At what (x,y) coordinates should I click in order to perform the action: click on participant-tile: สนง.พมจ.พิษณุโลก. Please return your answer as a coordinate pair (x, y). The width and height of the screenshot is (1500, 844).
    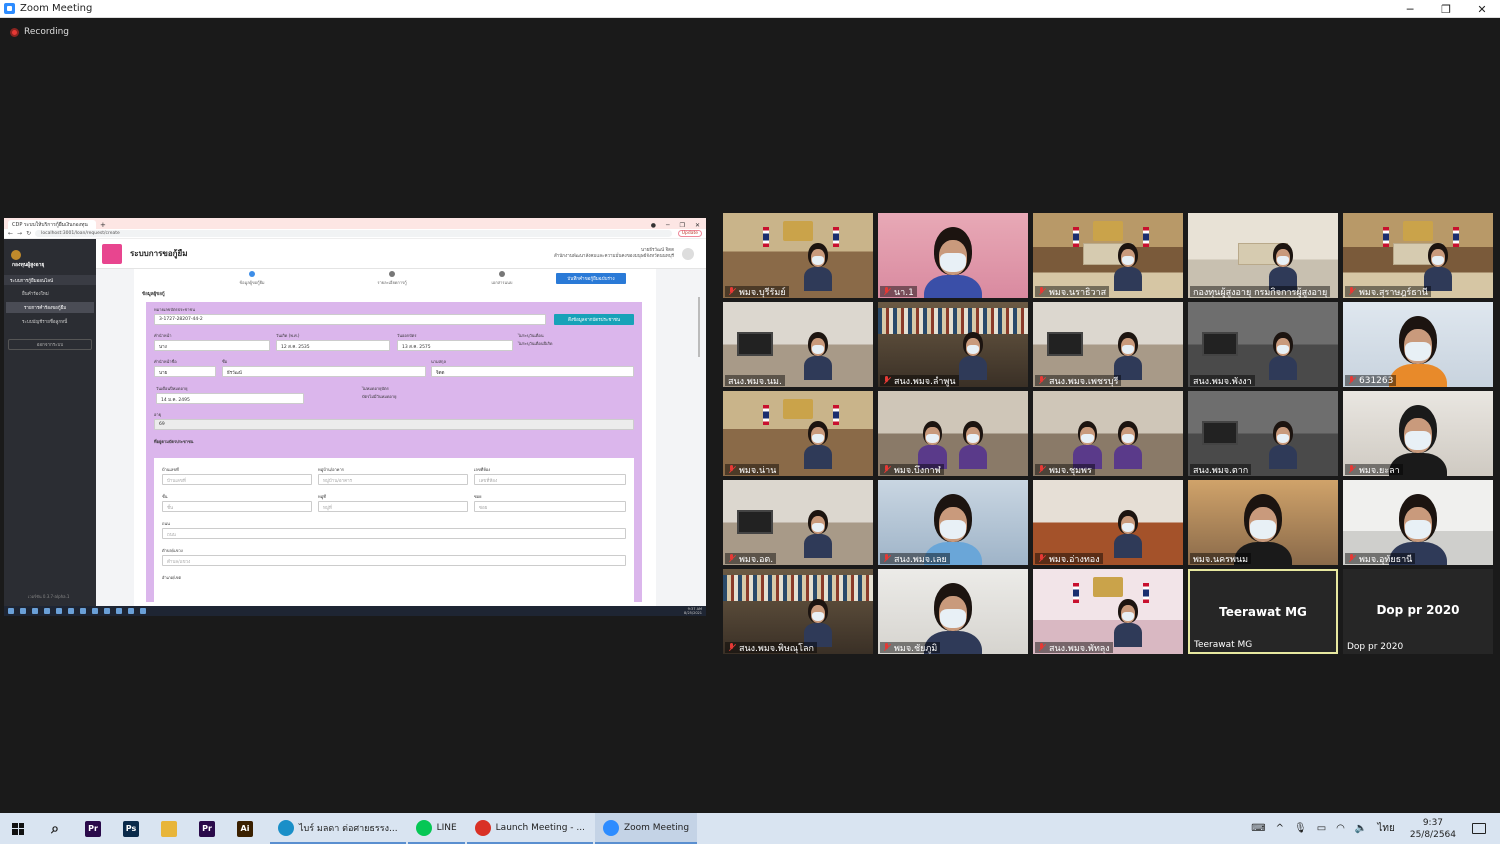
    Looking at the image, I should click on (798, 611).